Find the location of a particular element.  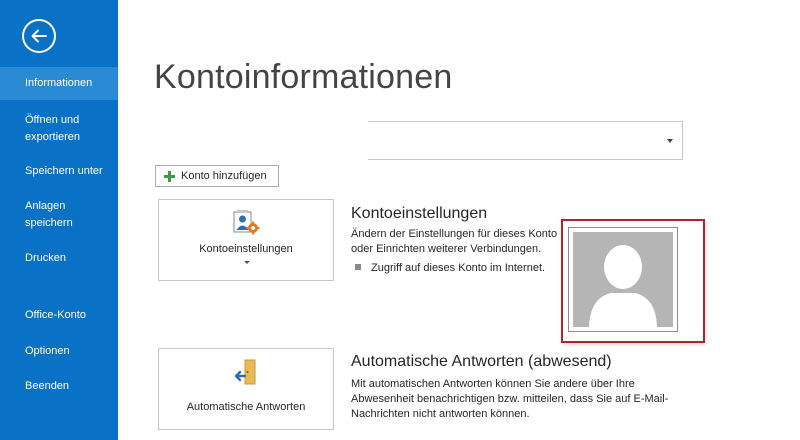

account-web-access-item: Zugriff auf dieses Konto im Internet. is located at coordinates (450, 268).